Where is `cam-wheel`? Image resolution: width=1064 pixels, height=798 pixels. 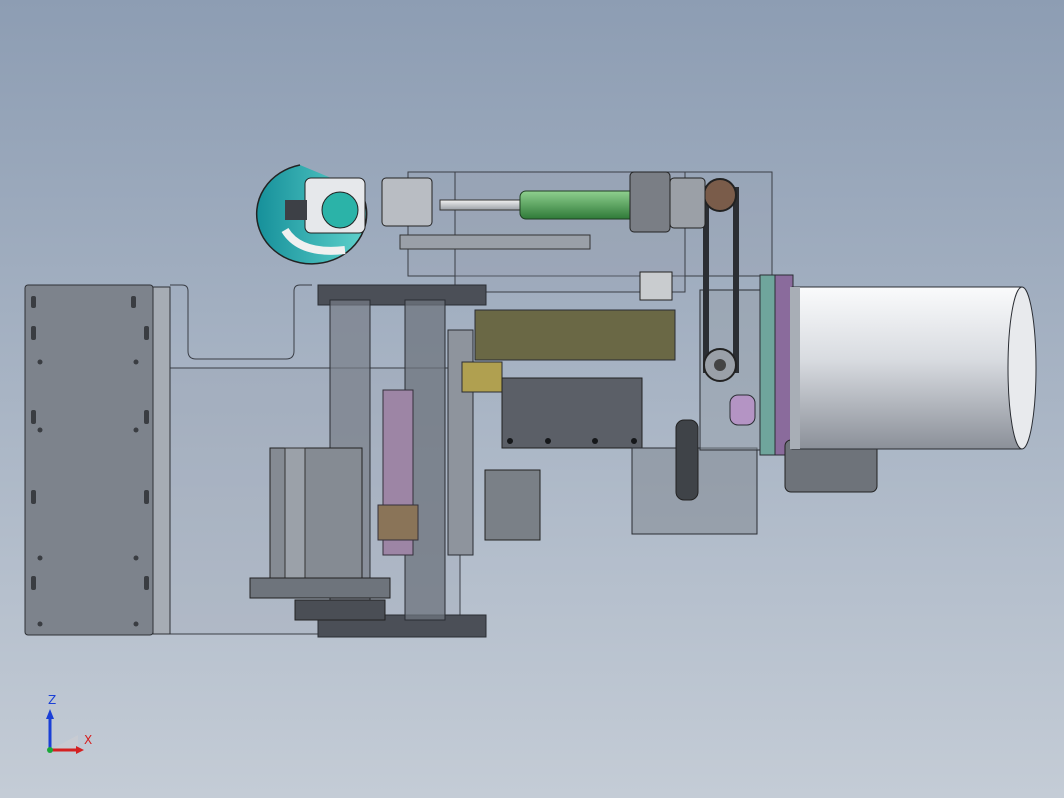
cam-wheel is located at coordinates (311, 214).